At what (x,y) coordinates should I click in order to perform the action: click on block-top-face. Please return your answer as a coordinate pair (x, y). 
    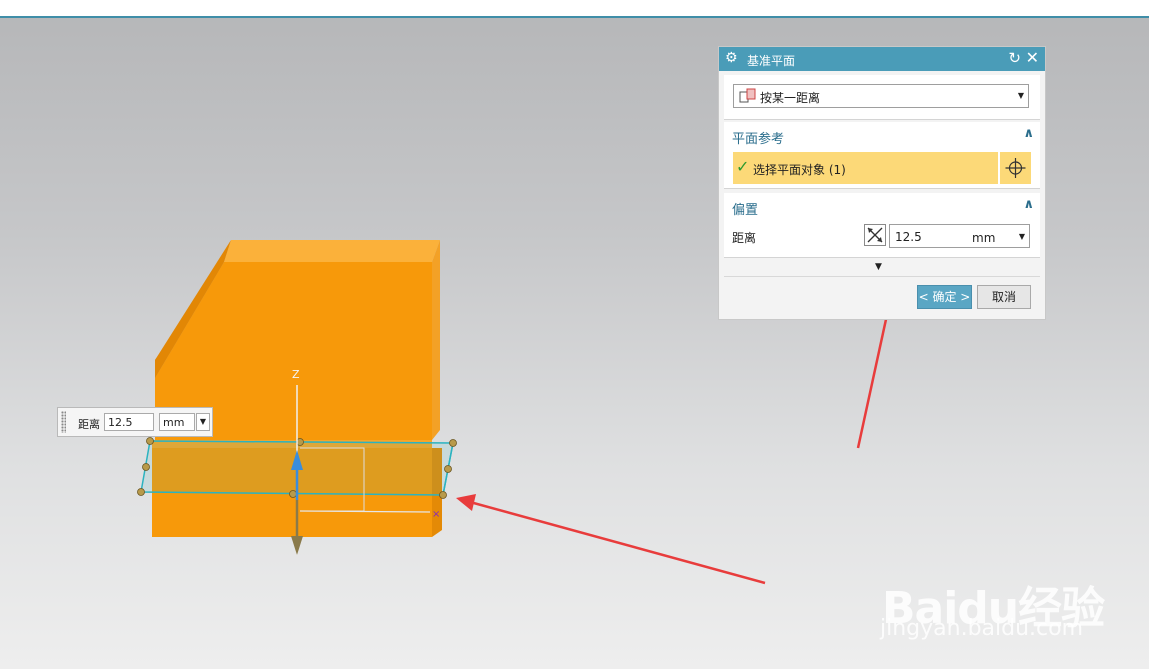
    Looking at the image, I should click on (332, 251).